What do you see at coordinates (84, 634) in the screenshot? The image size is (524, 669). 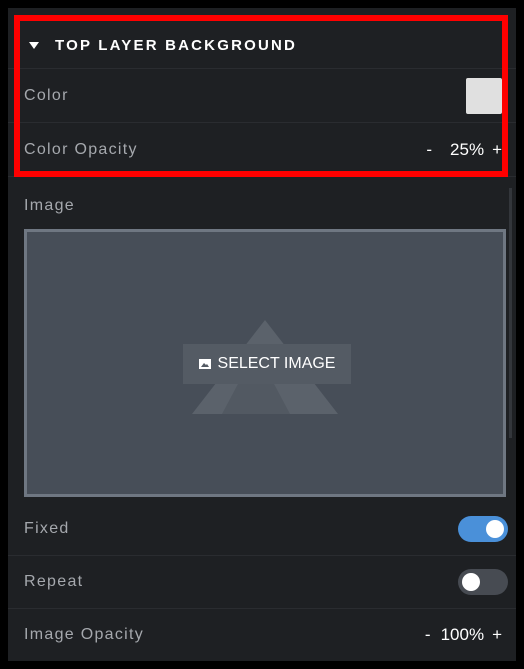 I see `image-opacity-label: Image Opacity` at bounding box center [84, 634].